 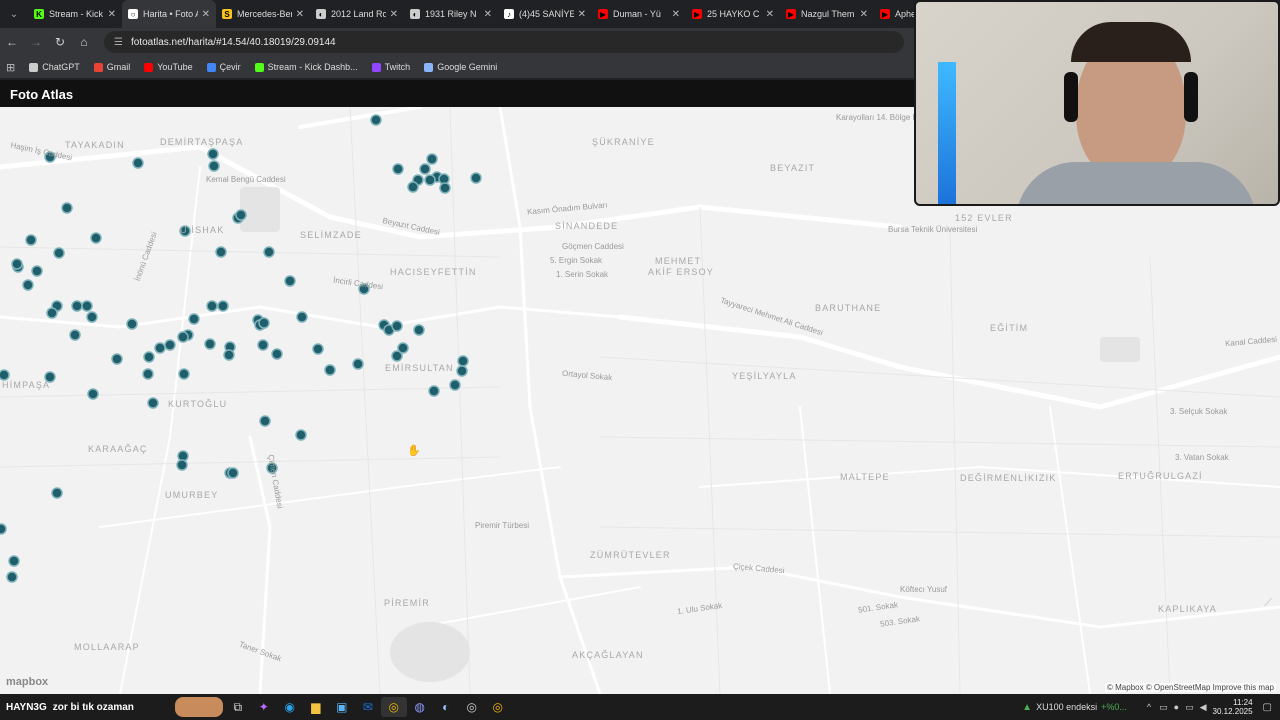 What do you see at coordinates (263, 14) in the screenshot?
I see `browser-tab: S Mercedes-Benz ✕` at bounding box center [263, 14].